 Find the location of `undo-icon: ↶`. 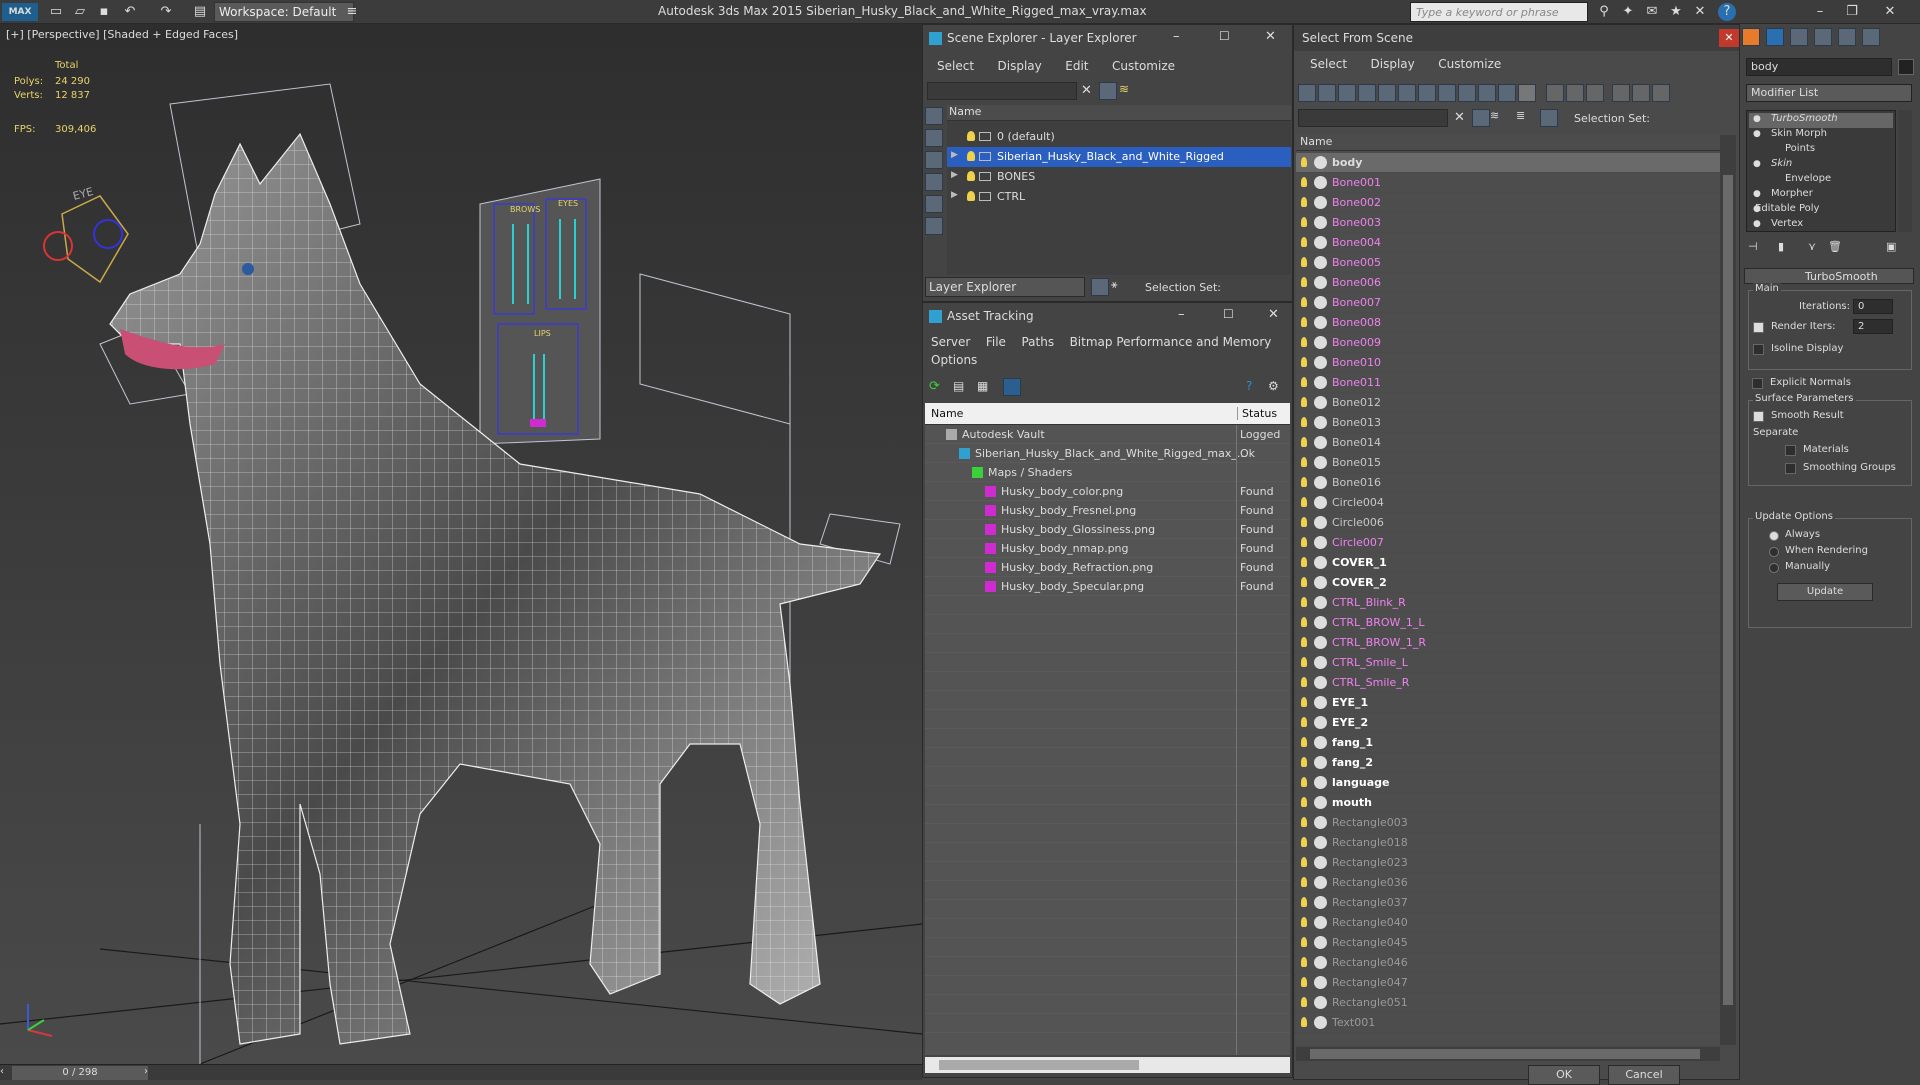

undo-icon: ↶ is located at coordinates (130, 12).